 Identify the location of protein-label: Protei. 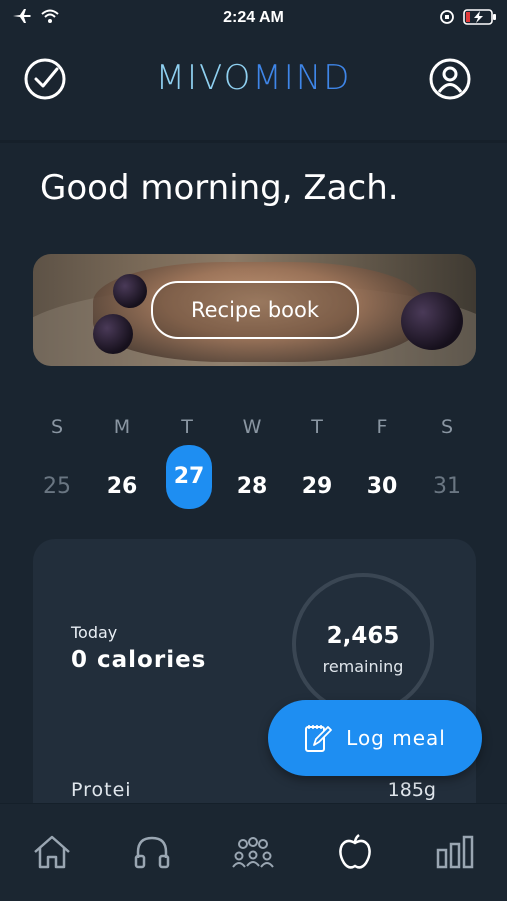
(101, 790).